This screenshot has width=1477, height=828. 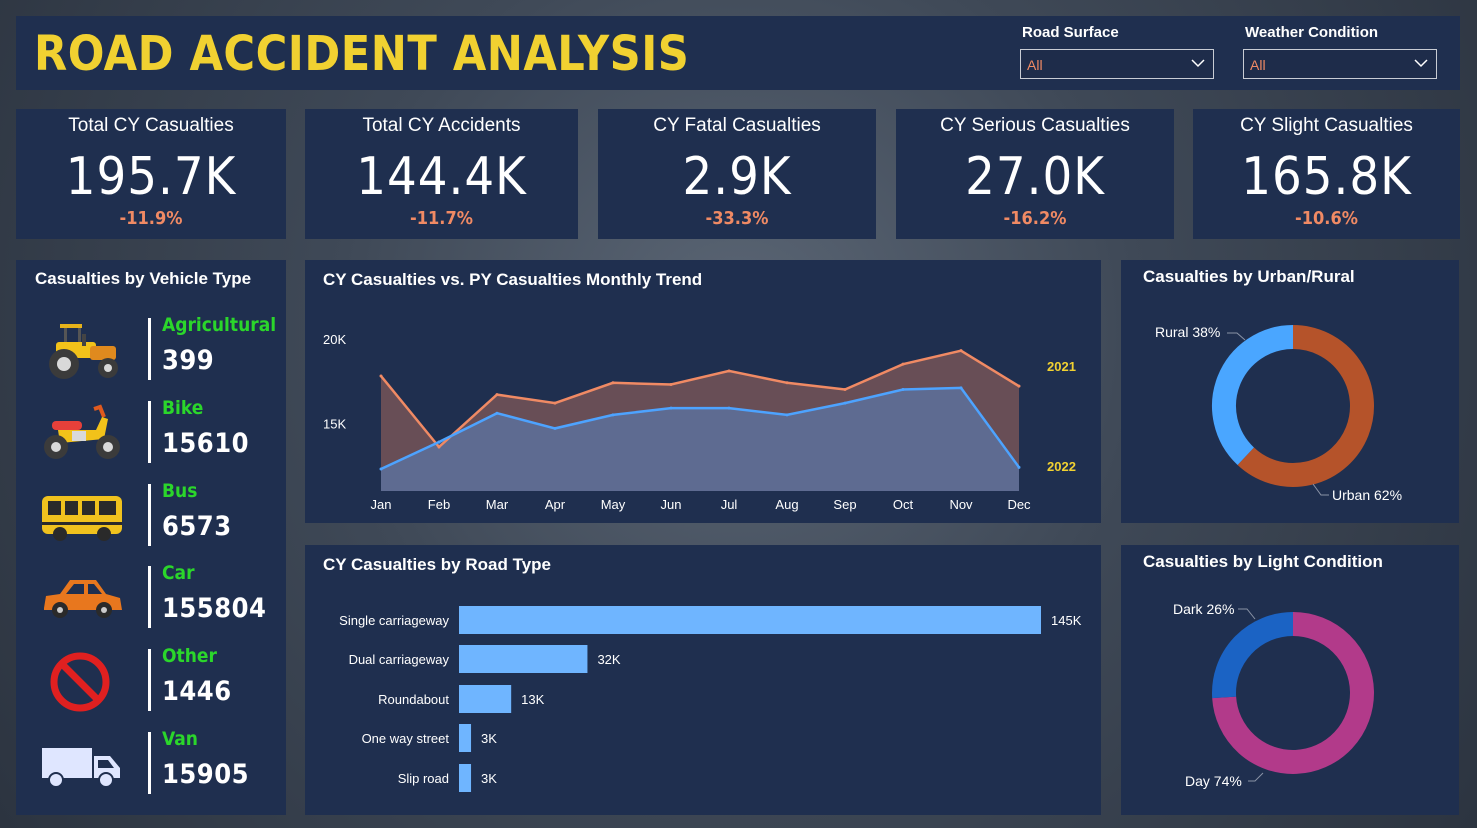 What do you see at coordinates (83, 351) in the screenshot?
I see `tractor-icon` at bounding box center [83, 351].